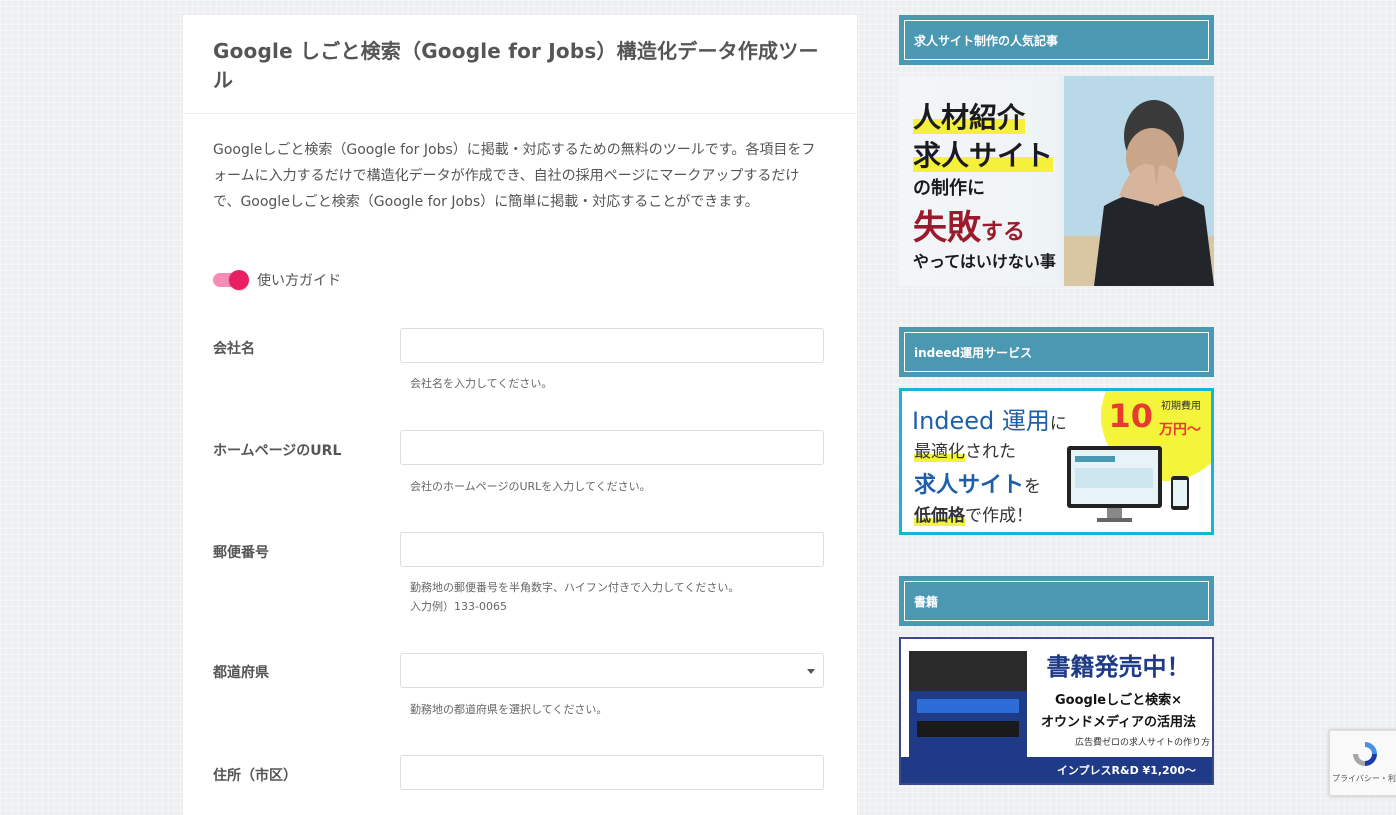 This screenshot has height=815, width=1396. I want to click on price-number: 10, so click(1130, 416).